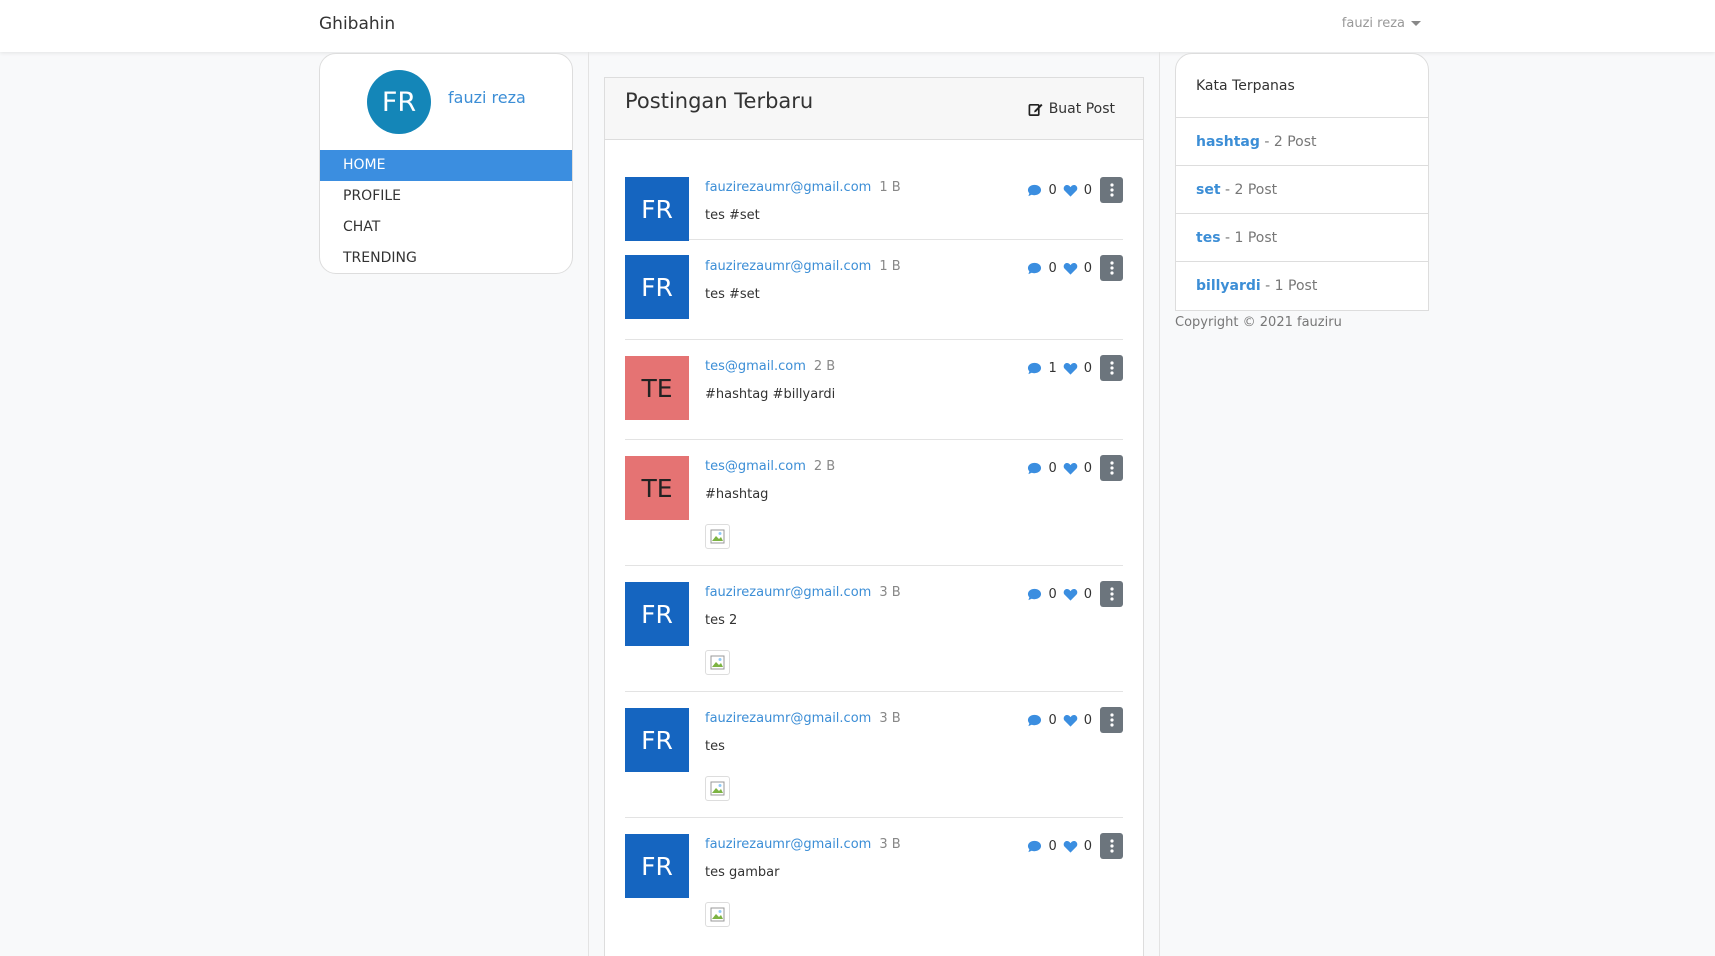 The image size is (1715, 956). I want to click on menu-item-home: HOME, so click(446, 165).